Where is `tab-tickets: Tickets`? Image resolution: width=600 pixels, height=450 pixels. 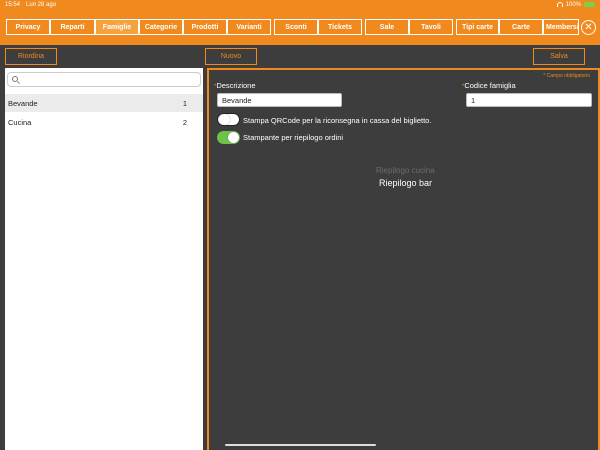 tab-tickets: Tickets is located at coordinates (340, 27).